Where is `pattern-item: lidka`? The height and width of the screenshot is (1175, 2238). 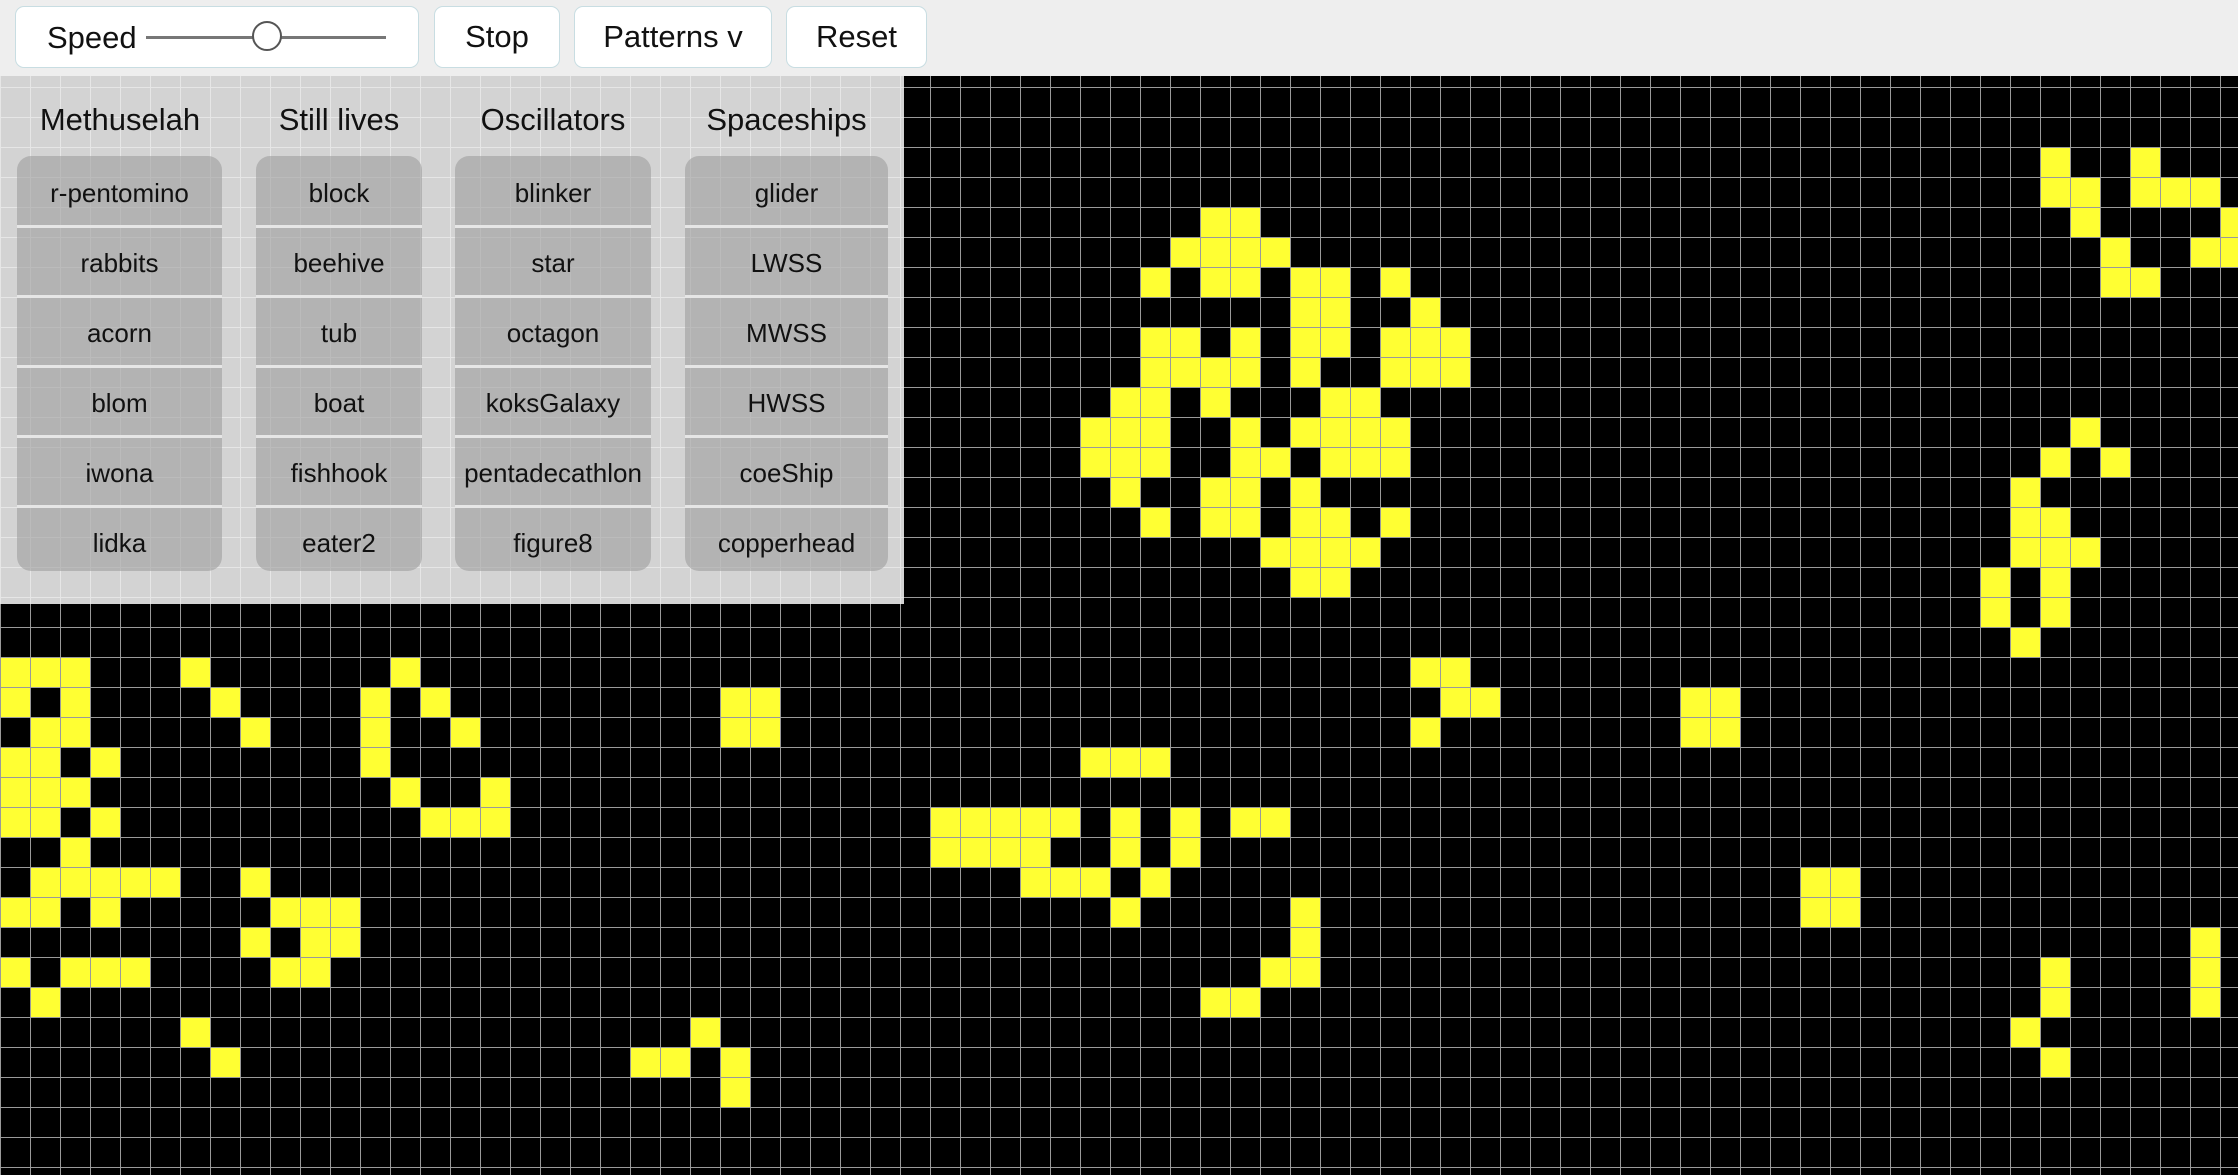 pattern-item: lidka is located at coordinates (119, 543).